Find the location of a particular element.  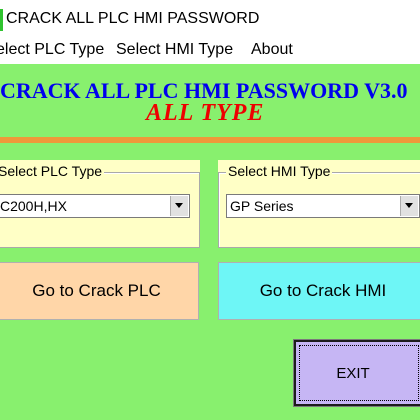

hmi-type-selected: GP Series is located at coordinates (262, 206).